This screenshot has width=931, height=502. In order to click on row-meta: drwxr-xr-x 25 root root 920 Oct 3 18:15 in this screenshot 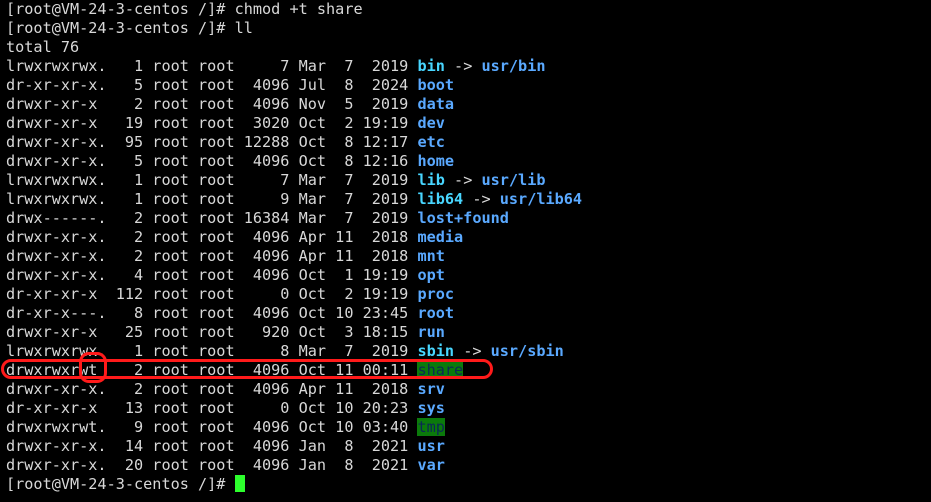, I will do `click(212, 332)`.